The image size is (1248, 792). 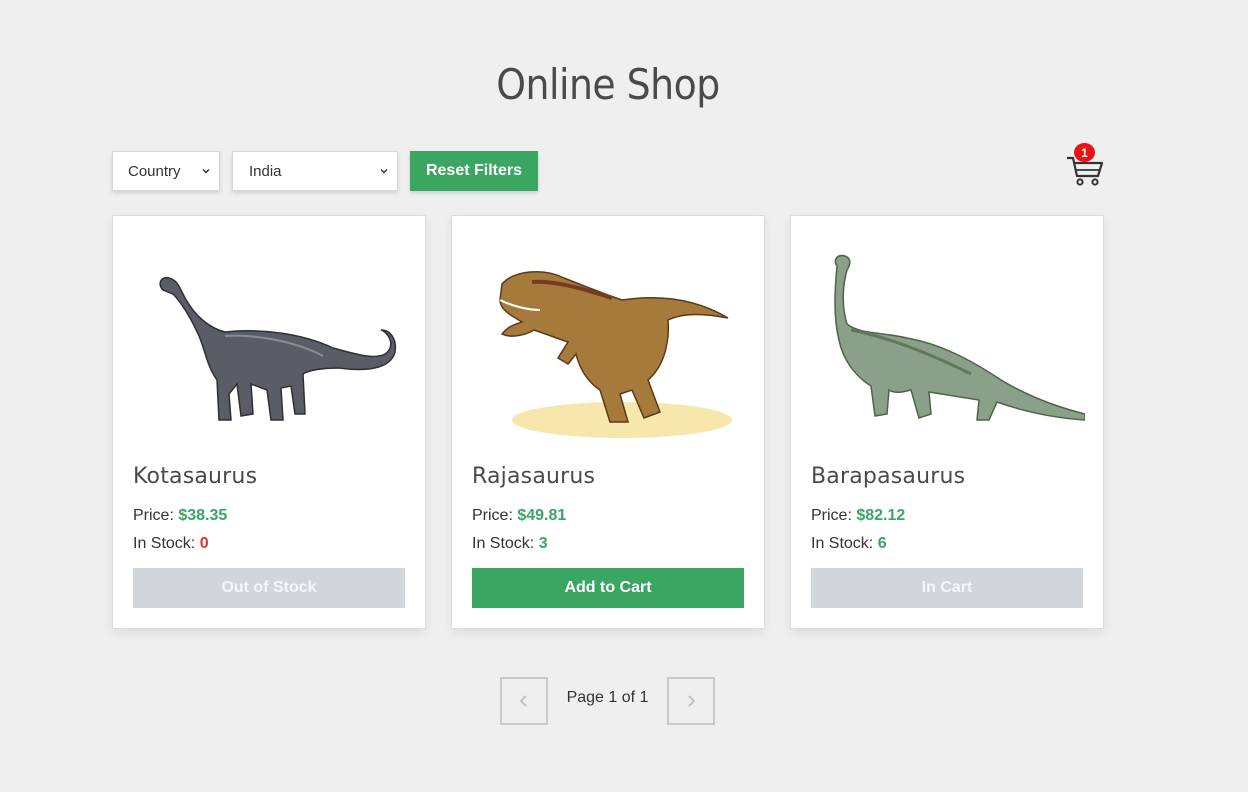 I want to click on filter-bar: Country India Reset Filters, so click(x=325, y=171).